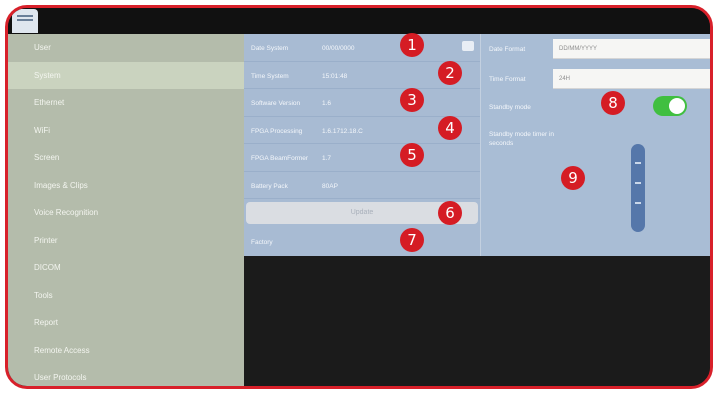 This screenshot has width=718, height=394. Describe the element at coordinates (342, 131) in the screenshot. I see `fpga-processing-value: 1.6.1712.18.C` at that location.